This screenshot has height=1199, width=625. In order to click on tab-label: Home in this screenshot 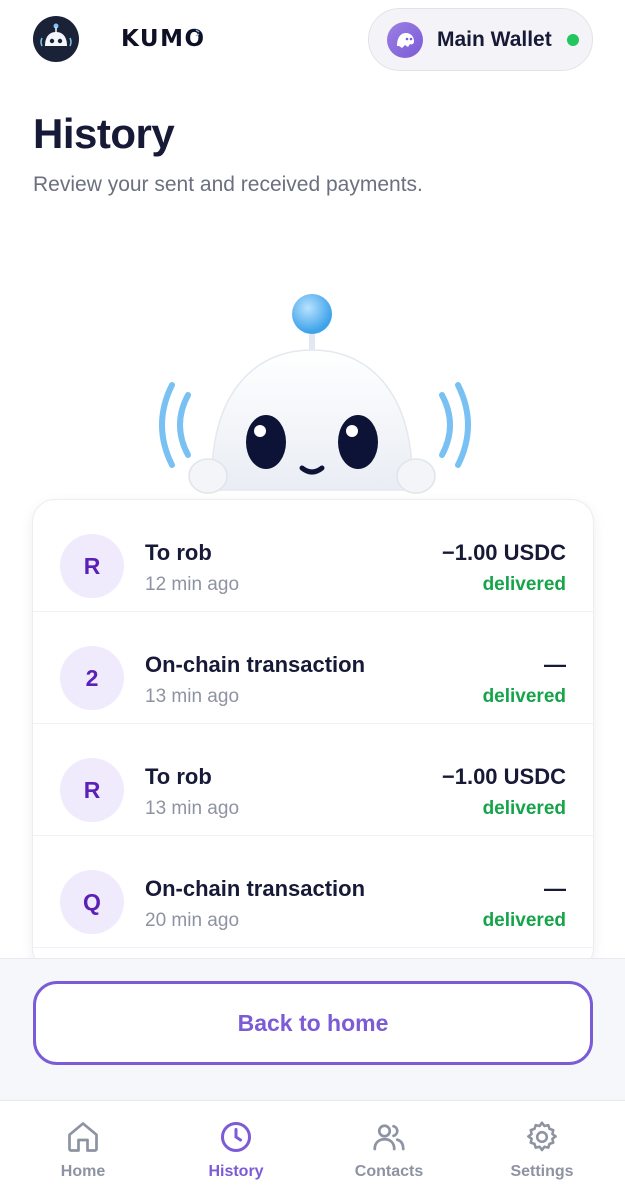, I will do `click(83, 1171)`.